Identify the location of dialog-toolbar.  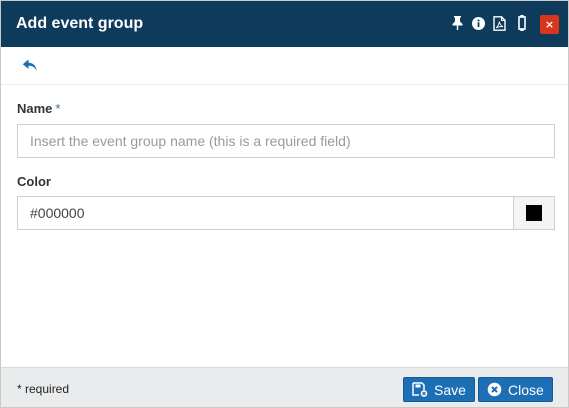
(284, 66).